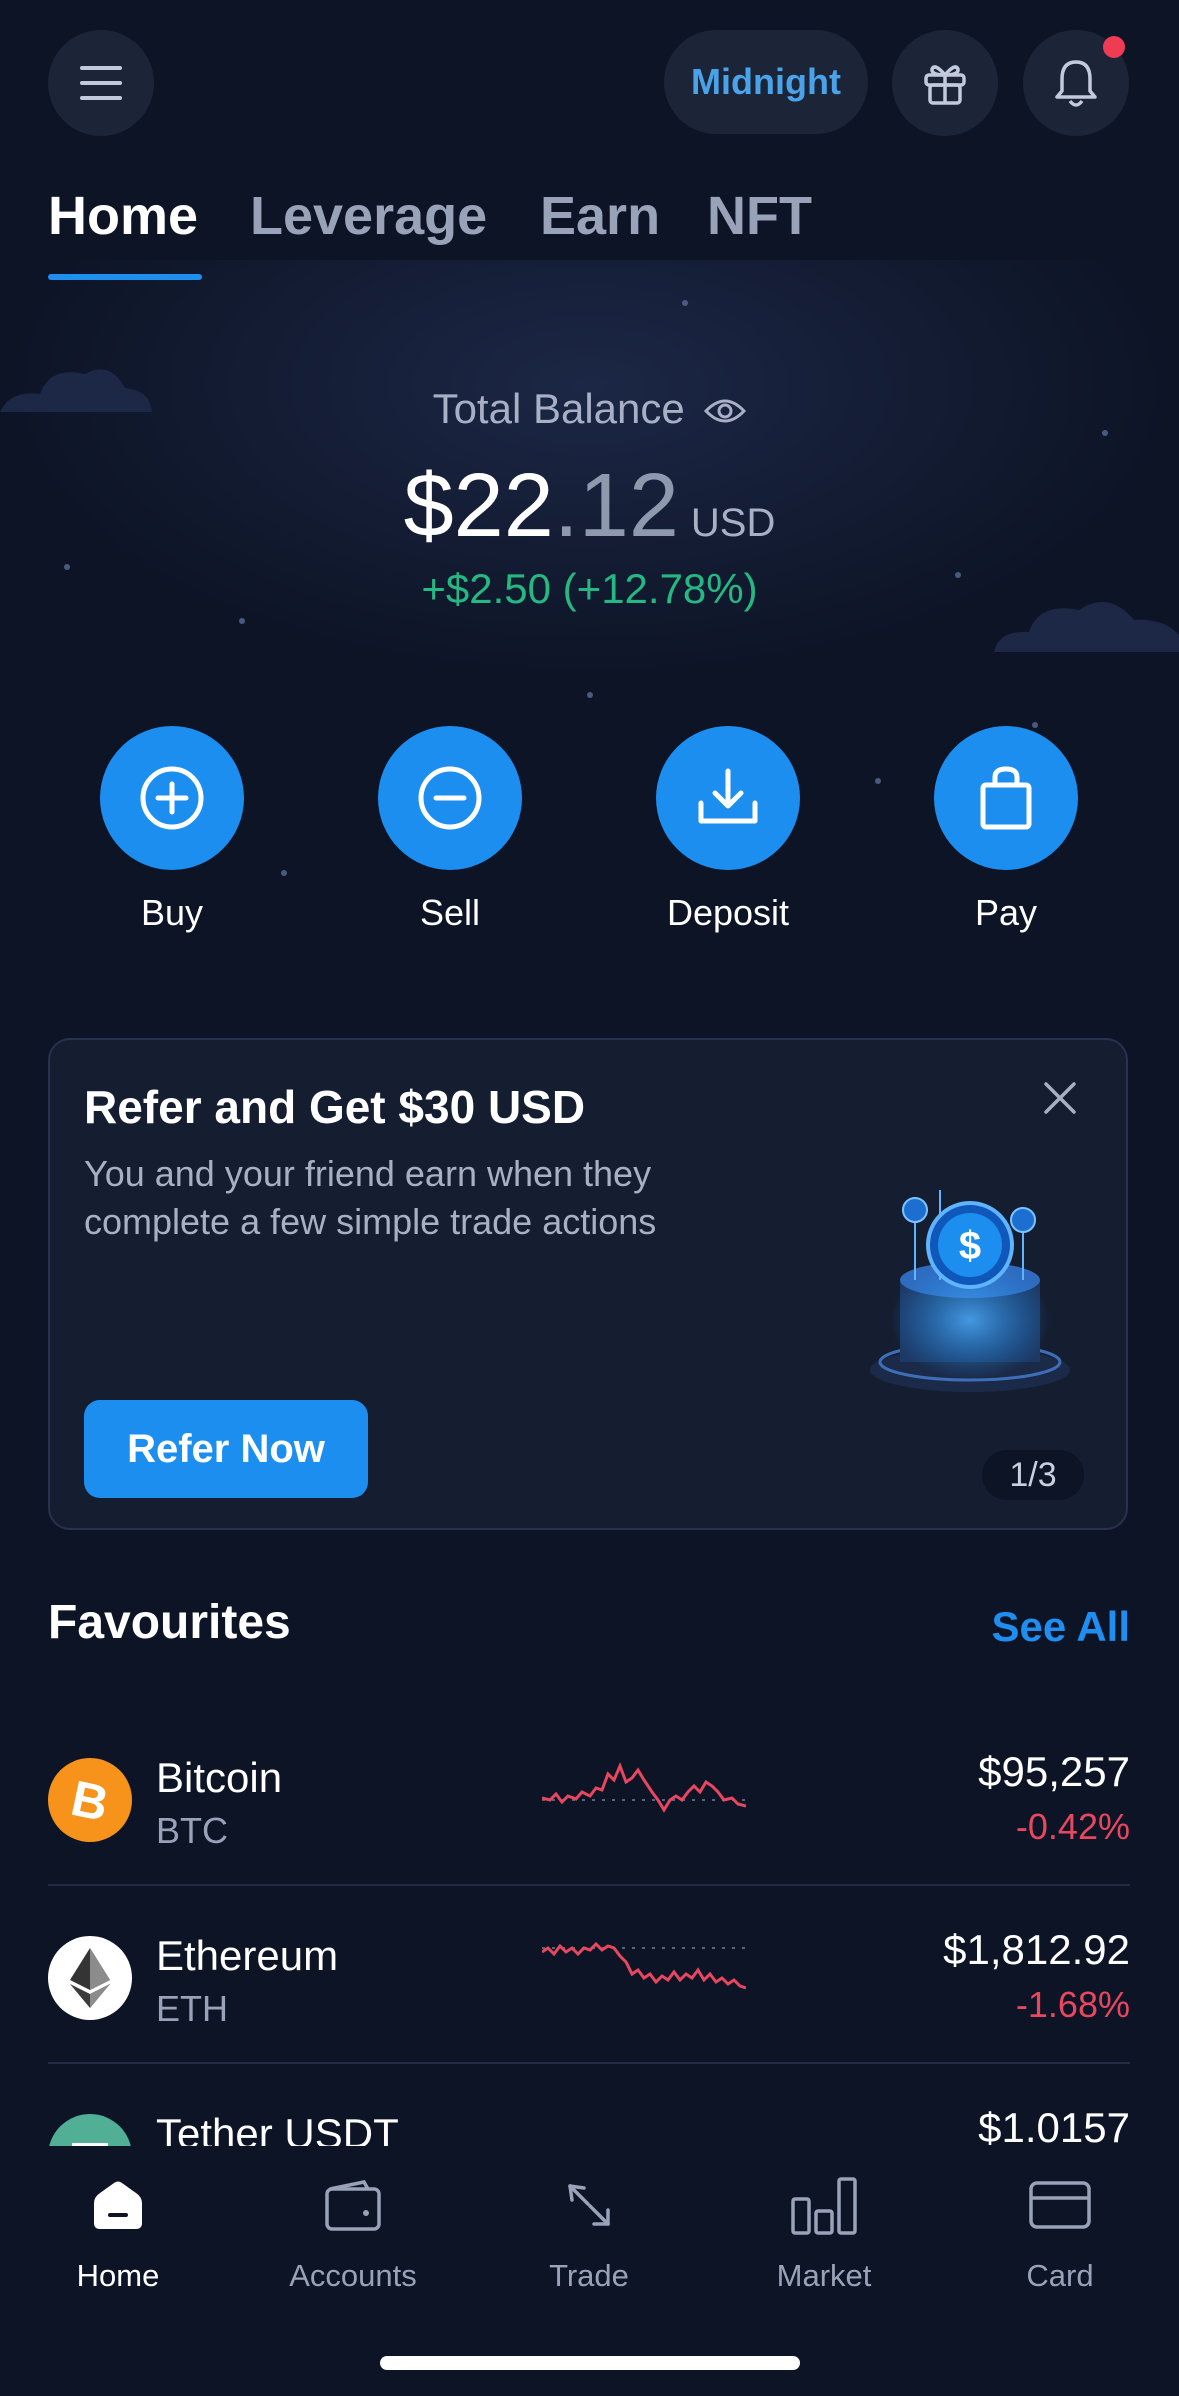 The height and width of the screenshot is (2396, 1179). I want to click on coin-price: $1,812.92, so click(1036, 1949).